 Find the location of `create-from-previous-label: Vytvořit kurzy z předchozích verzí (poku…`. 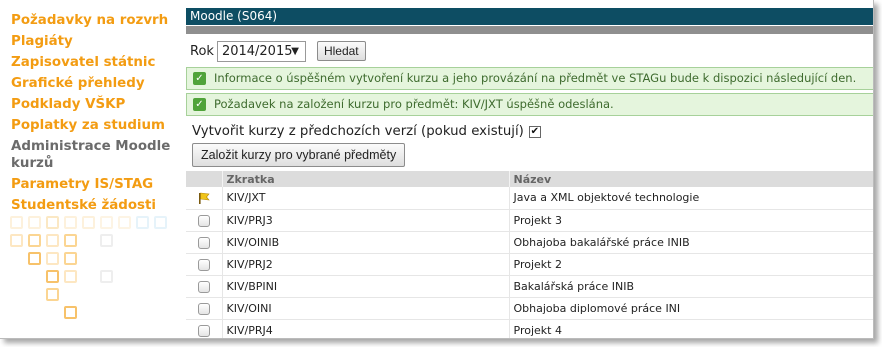

create-from-previous-label: Vytvořit kurzy z předchozích verzí (poku… is located at coordinates (358, 131).